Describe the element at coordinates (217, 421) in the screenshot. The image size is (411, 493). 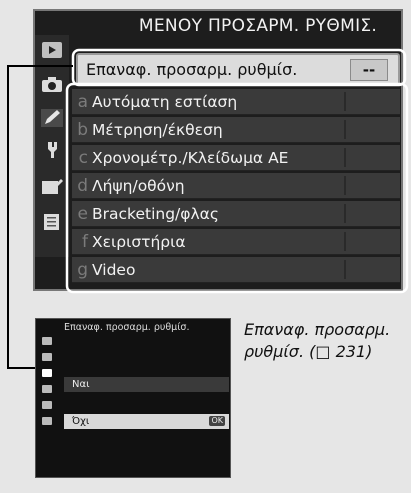
I see `ok-badge: OK` at that location.